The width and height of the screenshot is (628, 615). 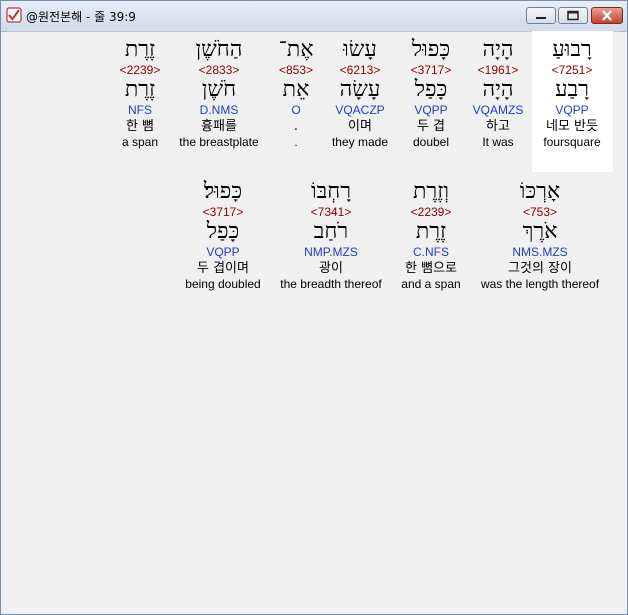 What do you see at coordinates (223, 268) in the screenshot?
I see `korean-gloss: 두 겹이며` at bounding box center [223, 268].